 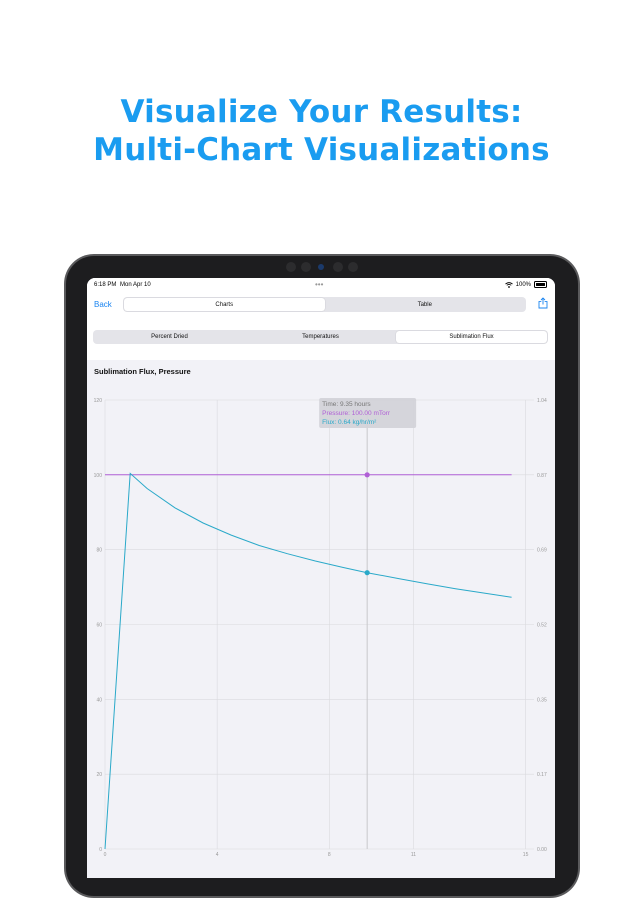 I want to click on wifi-icon, so click(x=508, y=284).